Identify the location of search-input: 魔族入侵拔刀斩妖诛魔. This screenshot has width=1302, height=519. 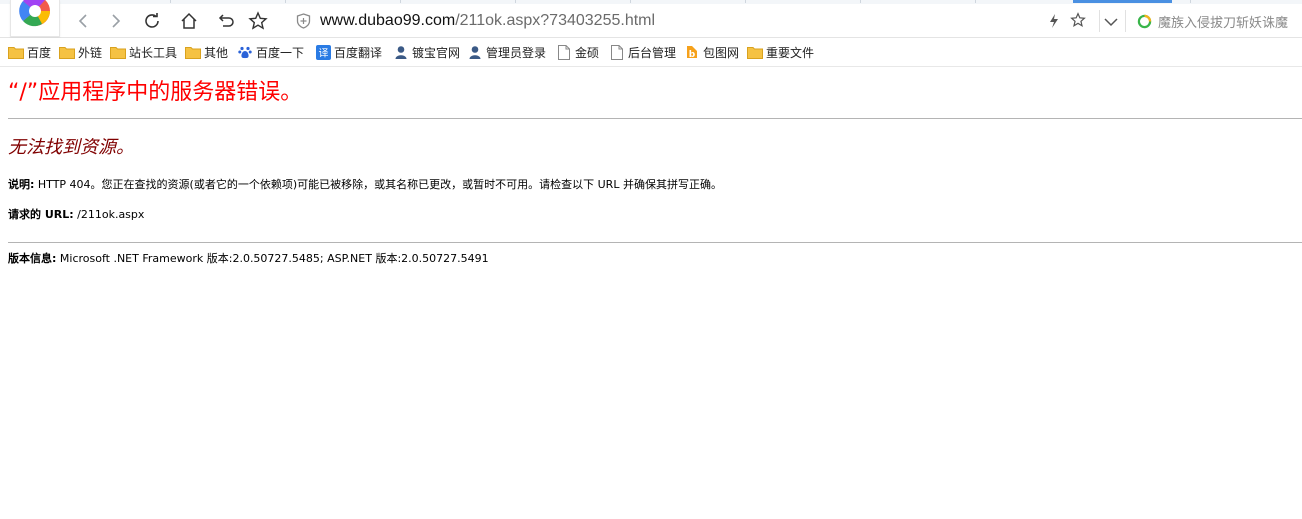
(1215, 21).